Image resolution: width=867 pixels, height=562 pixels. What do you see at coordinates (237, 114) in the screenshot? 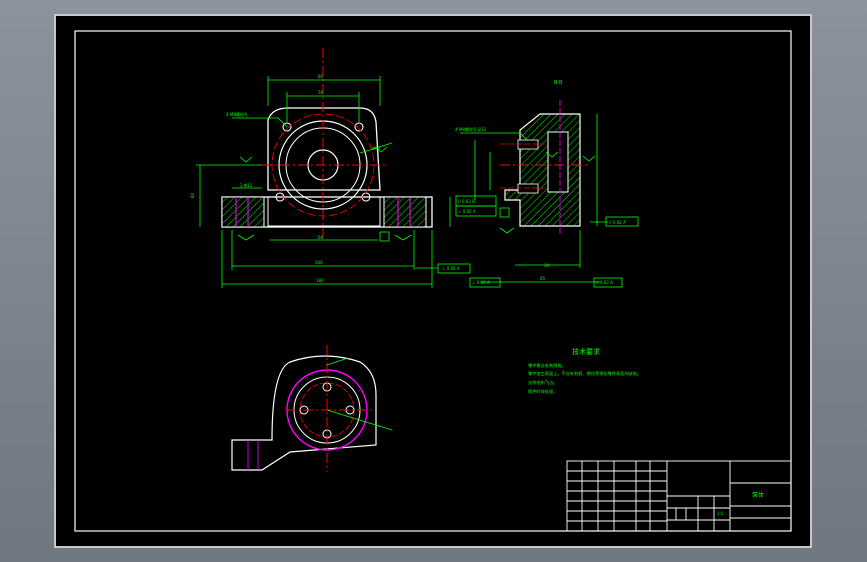
I see `svg-text: 4-M8螺纹孔` at bounding box center [237, 114].